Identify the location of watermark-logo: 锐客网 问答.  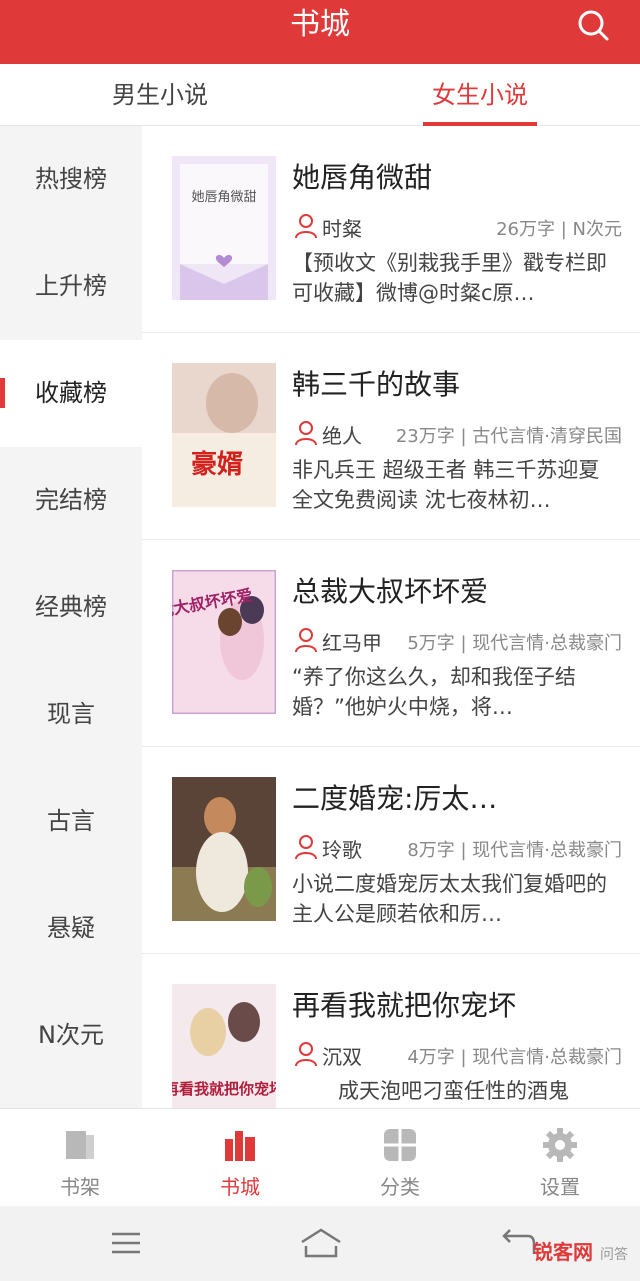
(580, 1250).